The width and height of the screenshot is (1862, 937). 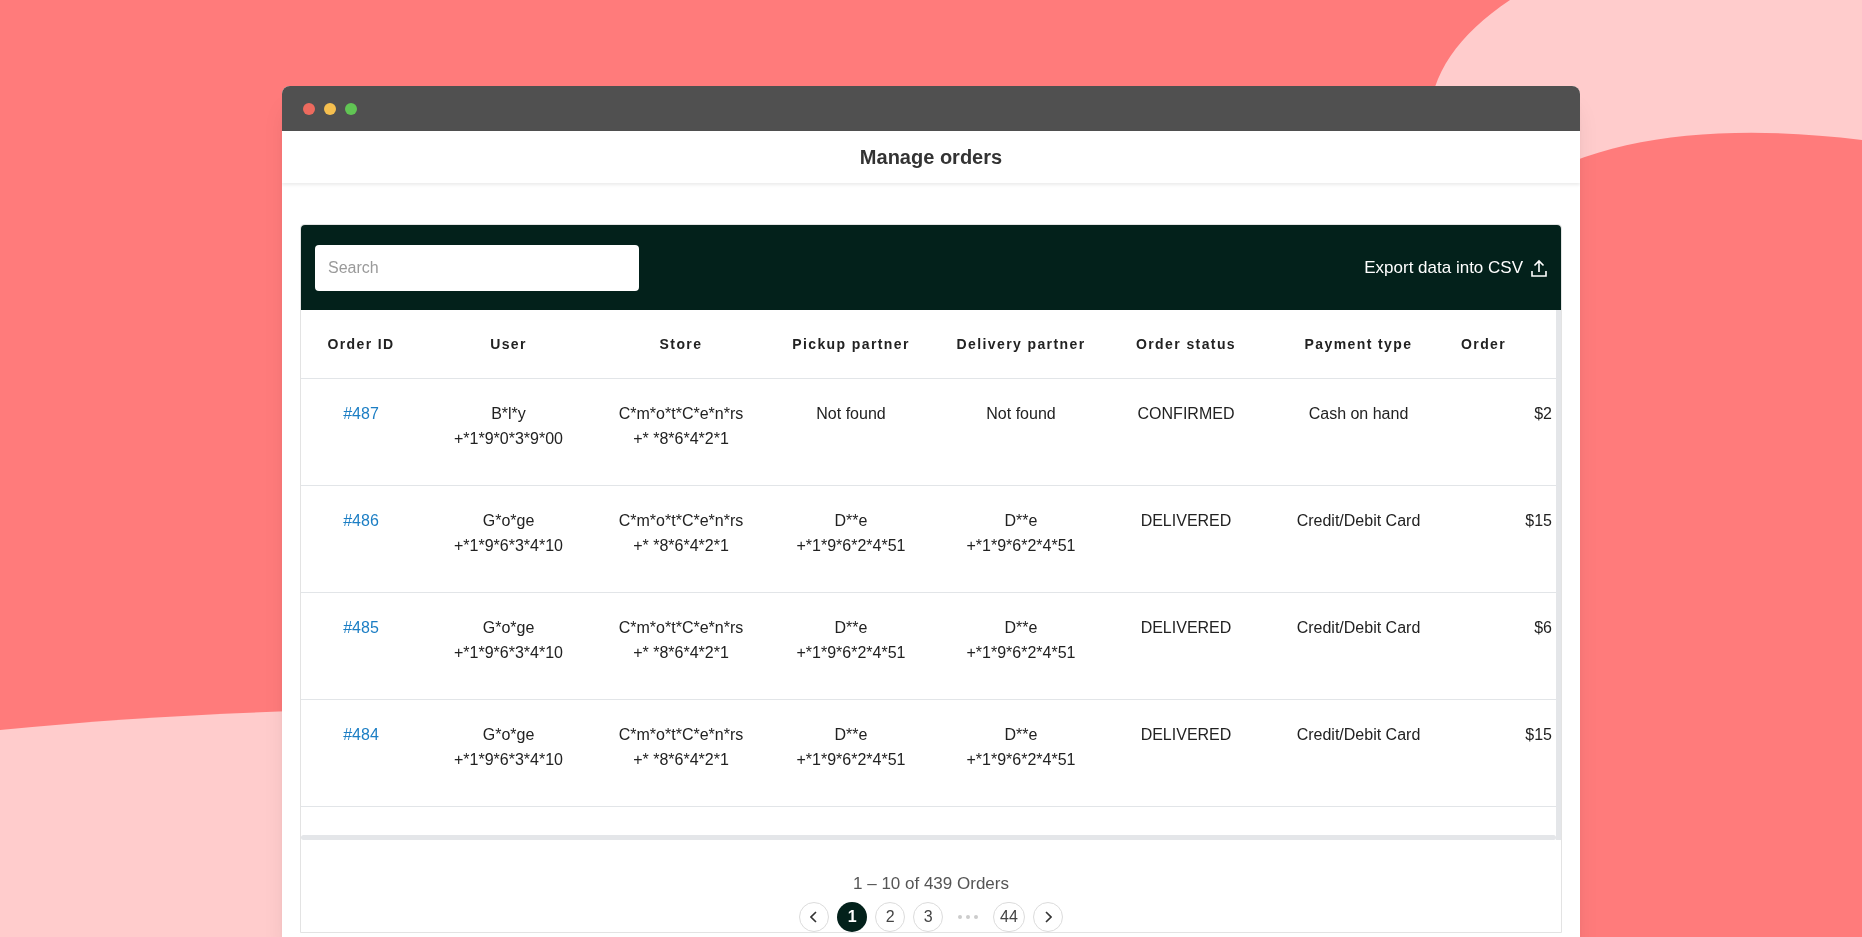 What do you see at coordinates (361, 520) in the screenshot?
I see `order-link: #486` at bounding box center [361, 520].